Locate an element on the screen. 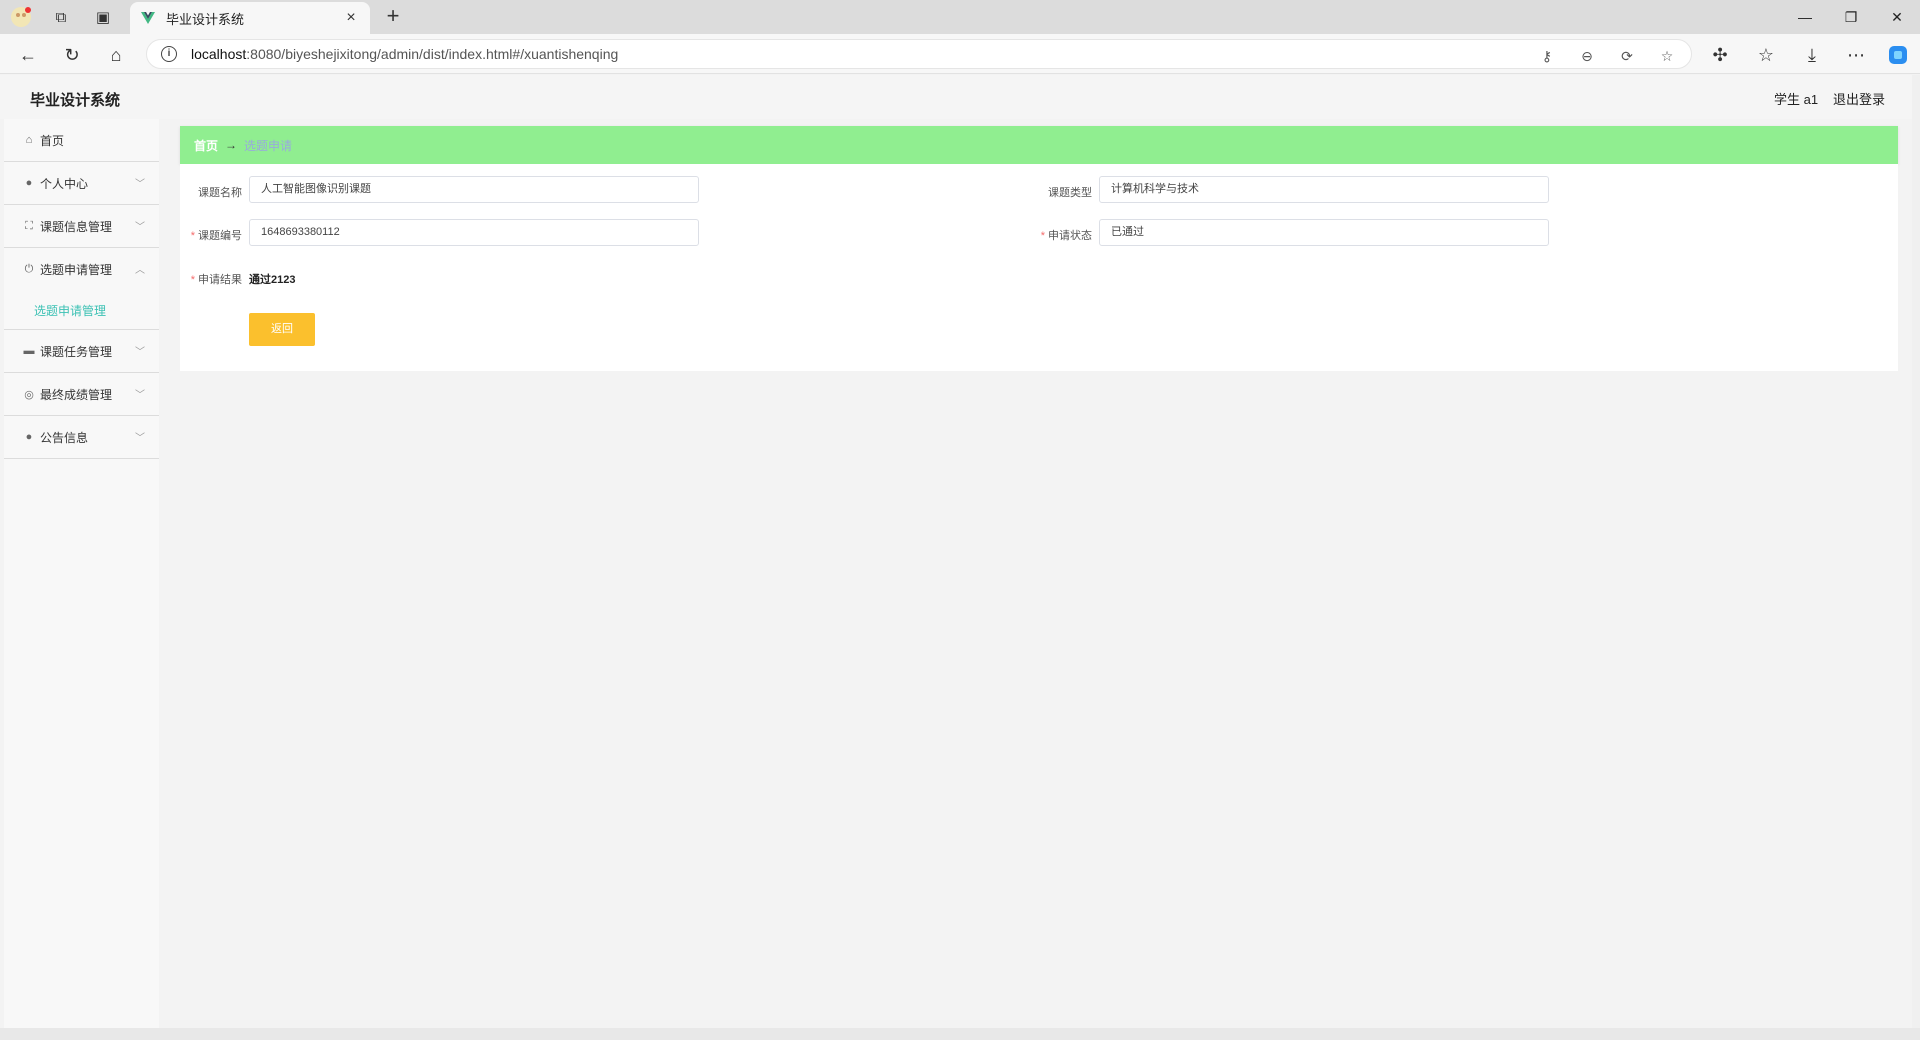 Image resolution: width=1920 pixels, height=1040 pixels. sidebar-item-announcements: ● 公告信息 ﹀ is located at coordinates (81, 437).